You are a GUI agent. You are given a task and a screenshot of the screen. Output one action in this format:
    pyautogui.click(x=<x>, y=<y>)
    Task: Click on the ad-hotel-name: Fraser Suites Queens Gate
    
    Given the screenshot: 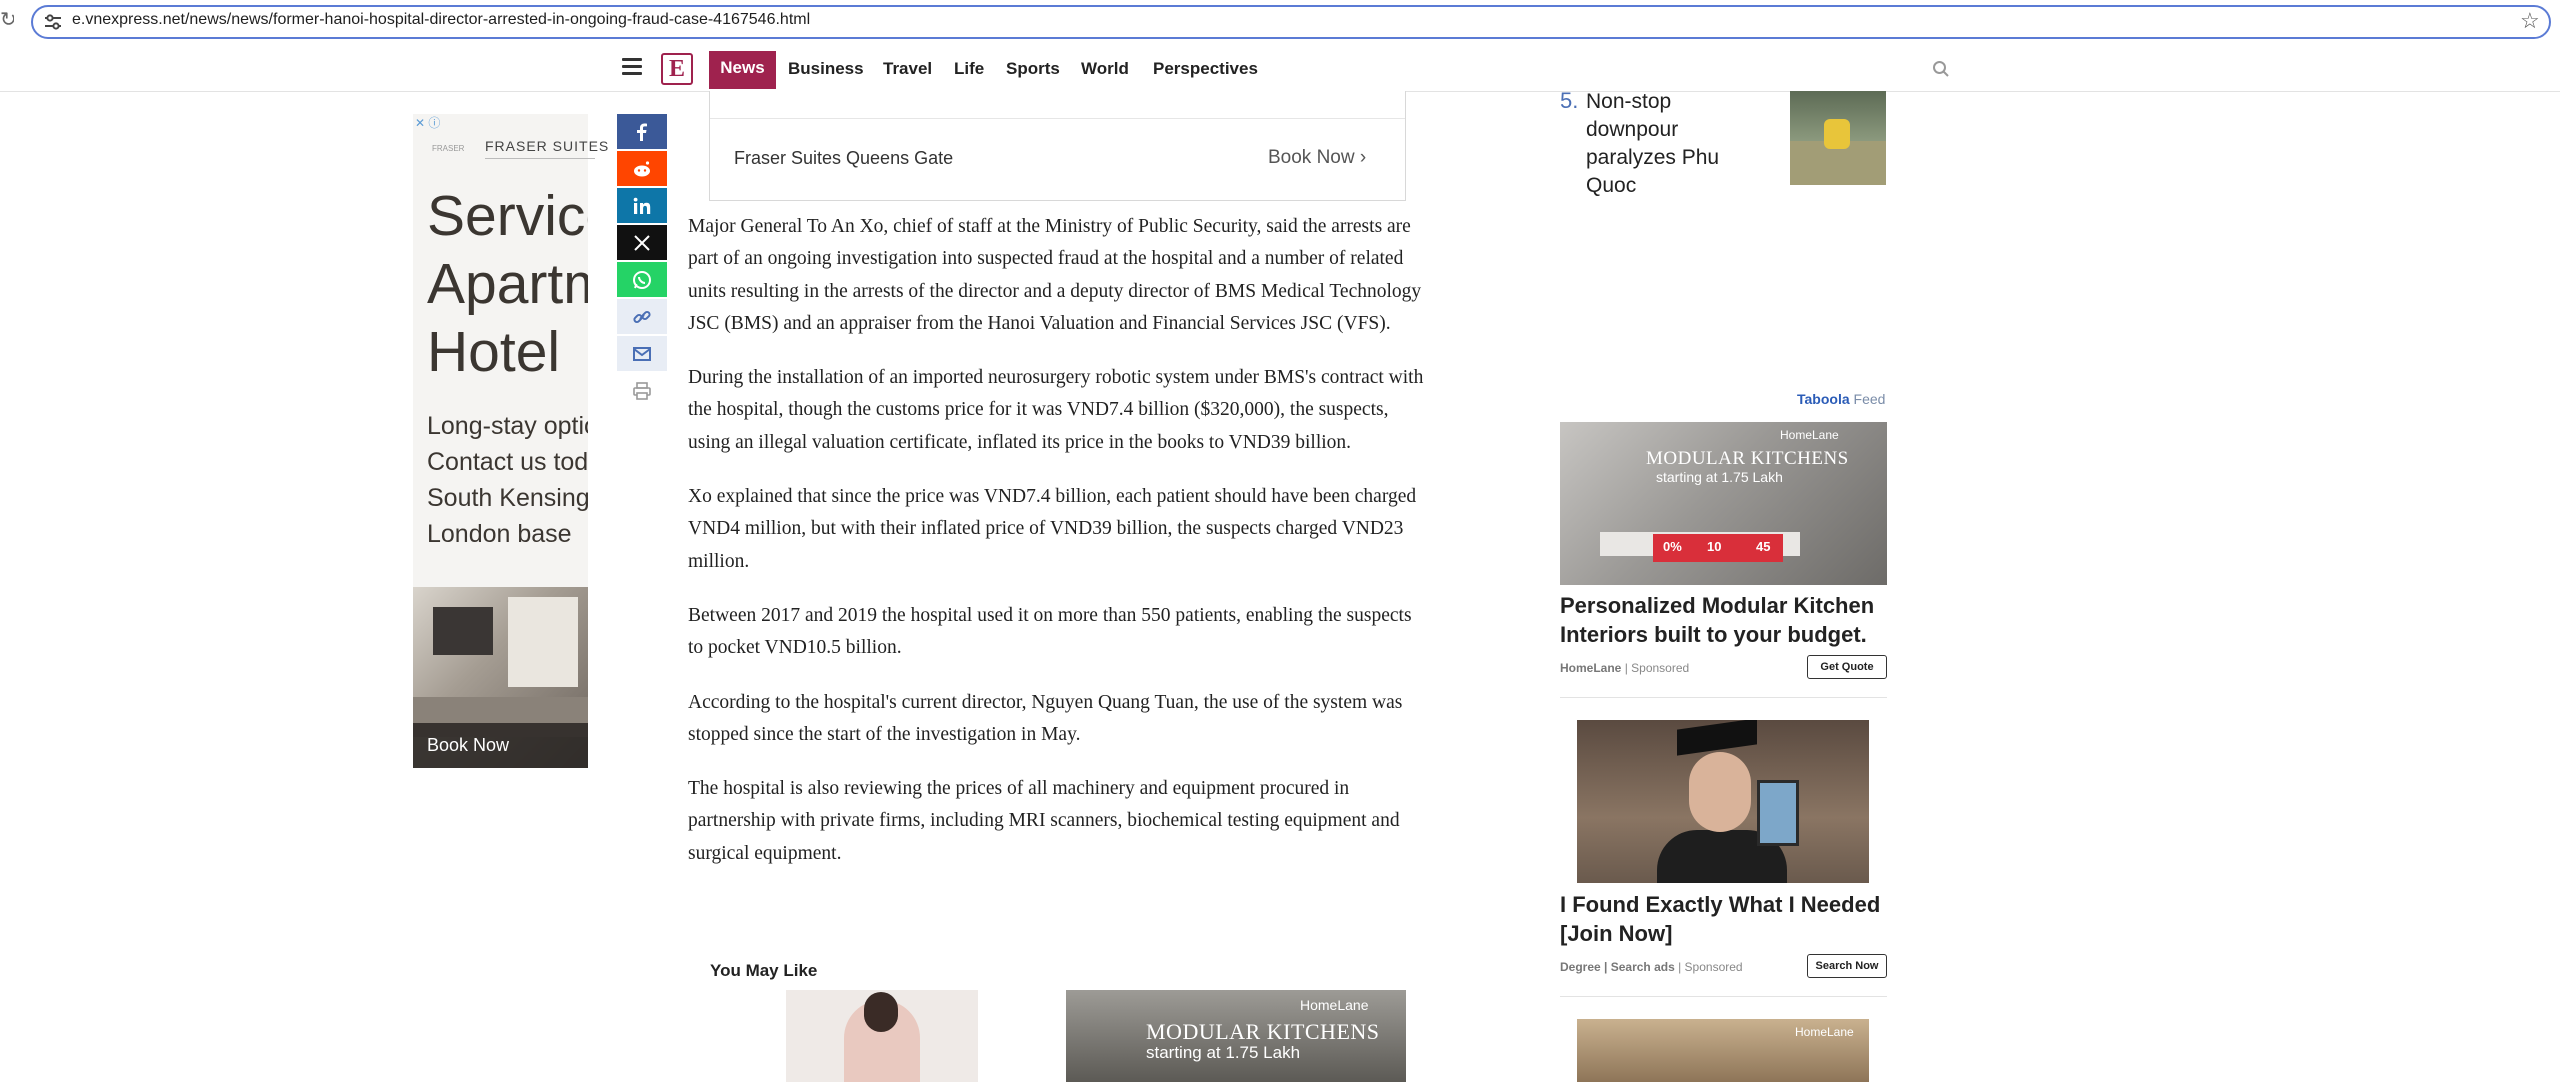 What is the action you would take?
    pyautogui.click(x=844, y=158)
    